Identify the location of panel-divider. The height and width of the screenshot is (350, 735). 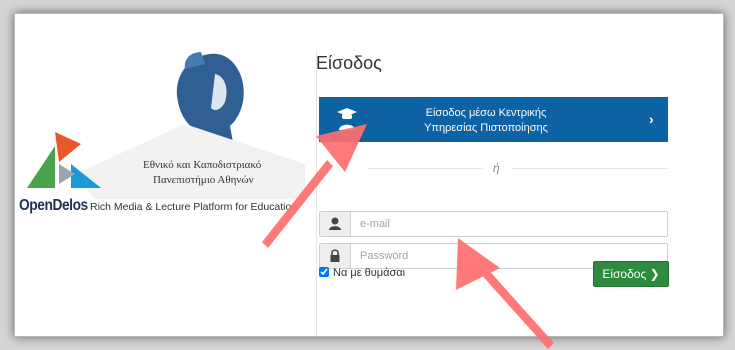
(316, 193).